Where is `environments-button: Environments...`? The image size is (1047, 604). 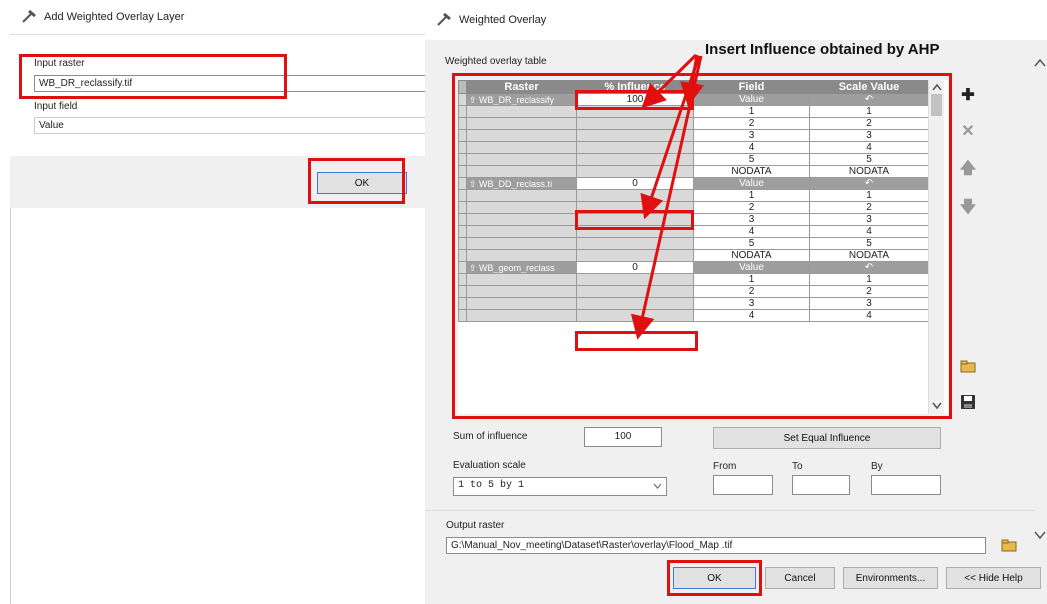 environments-button: Environments... is located at coordinates (890, 578).